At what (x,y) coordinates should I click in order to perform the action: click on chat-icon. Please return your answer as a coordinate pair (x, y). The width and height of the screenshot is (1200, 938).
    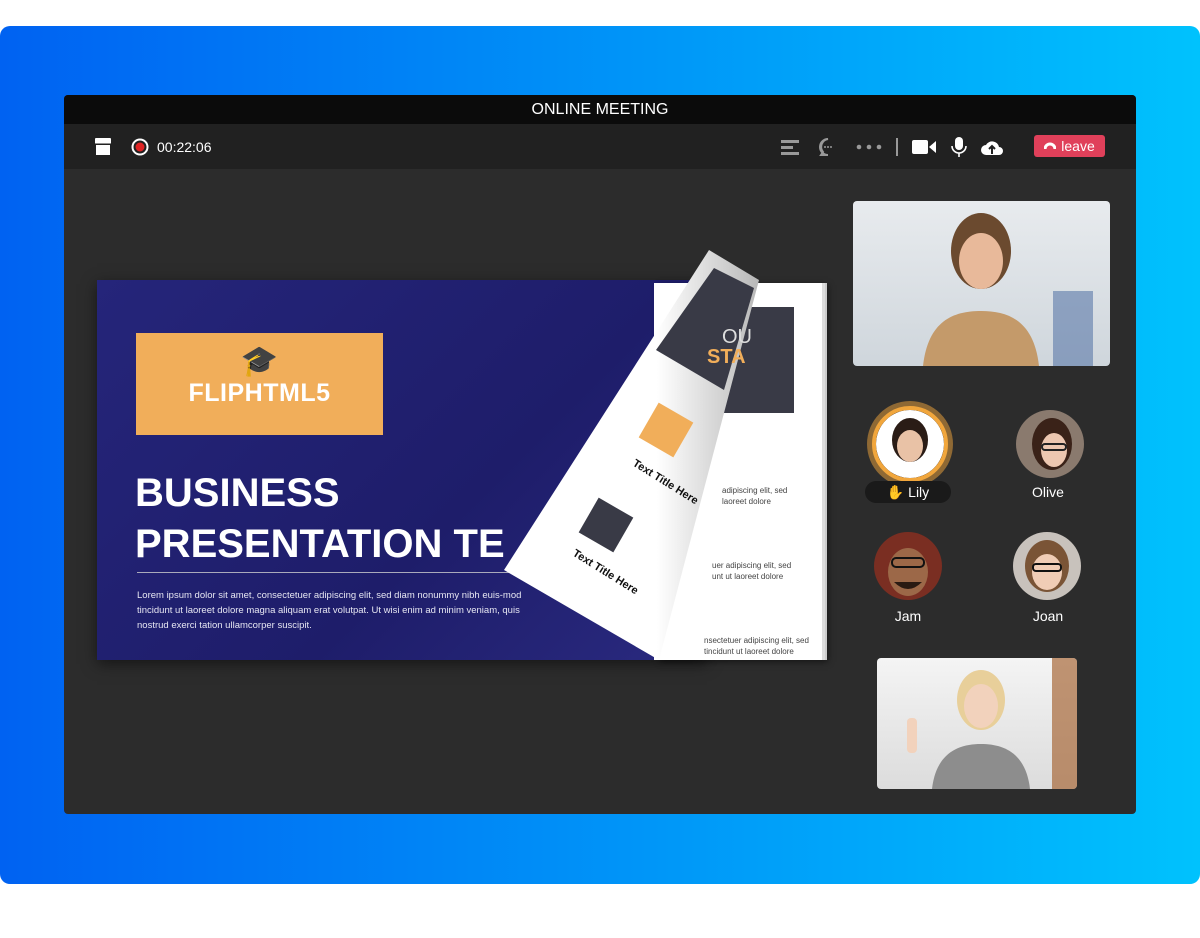
    Looking at the image, I should click on (828, 147).